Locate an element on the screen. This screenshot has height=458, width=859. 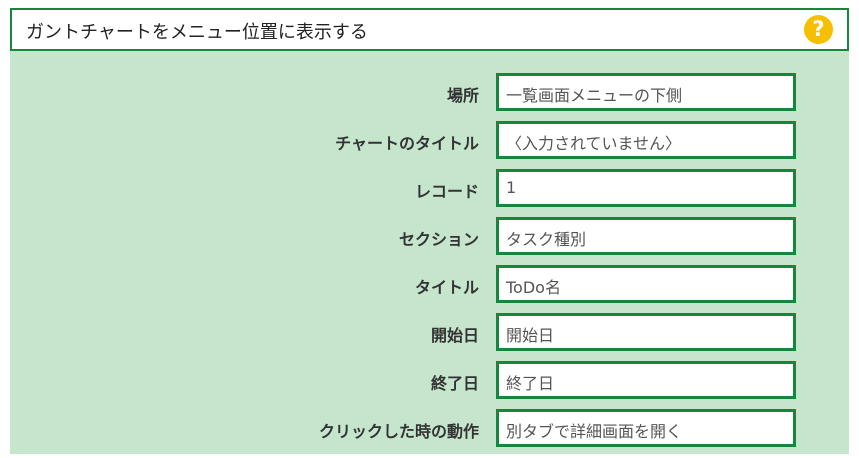
panel-title: ガントチャートをメニュー位置に表示する is located at coordinates (197, 32).